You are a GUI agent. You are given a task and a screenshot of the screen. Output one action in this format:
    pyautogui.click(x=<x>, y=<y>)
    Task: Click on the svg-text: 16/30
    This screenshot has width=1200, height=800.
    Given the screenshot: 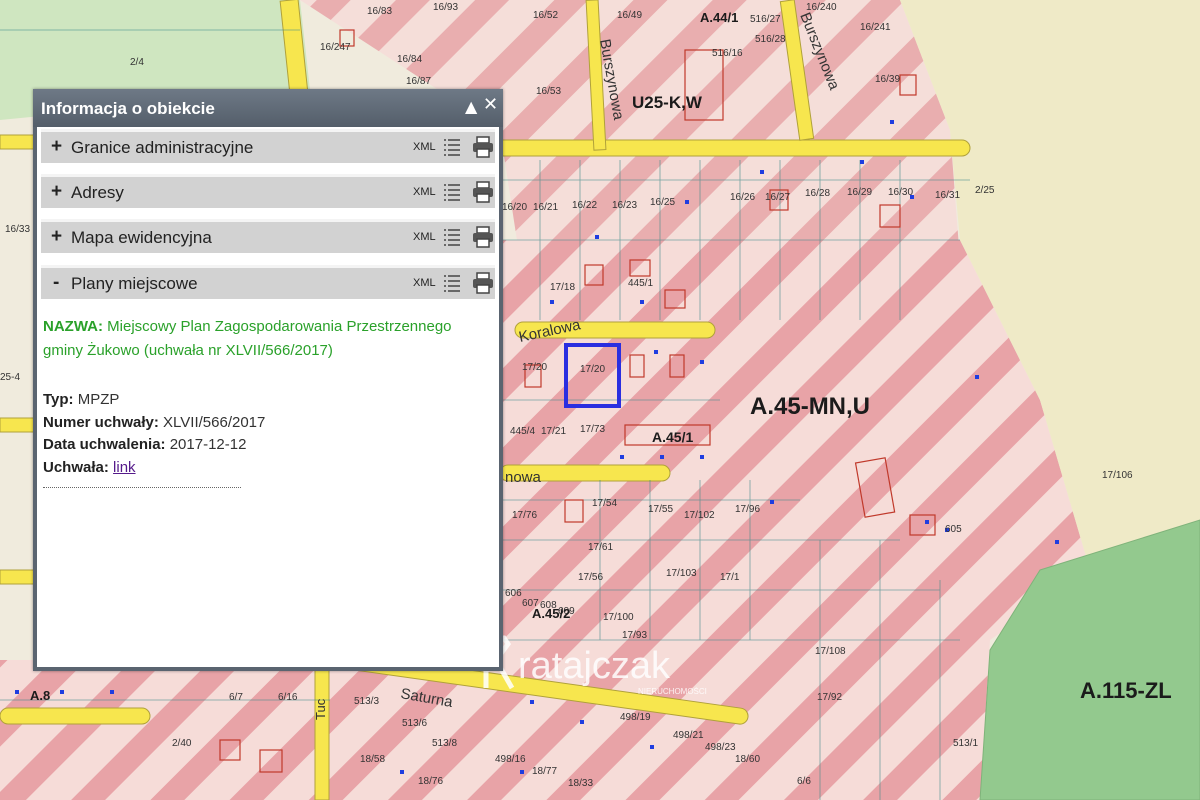 What is the action you would take?
    pyautogui.click(x=900, y=192)
    